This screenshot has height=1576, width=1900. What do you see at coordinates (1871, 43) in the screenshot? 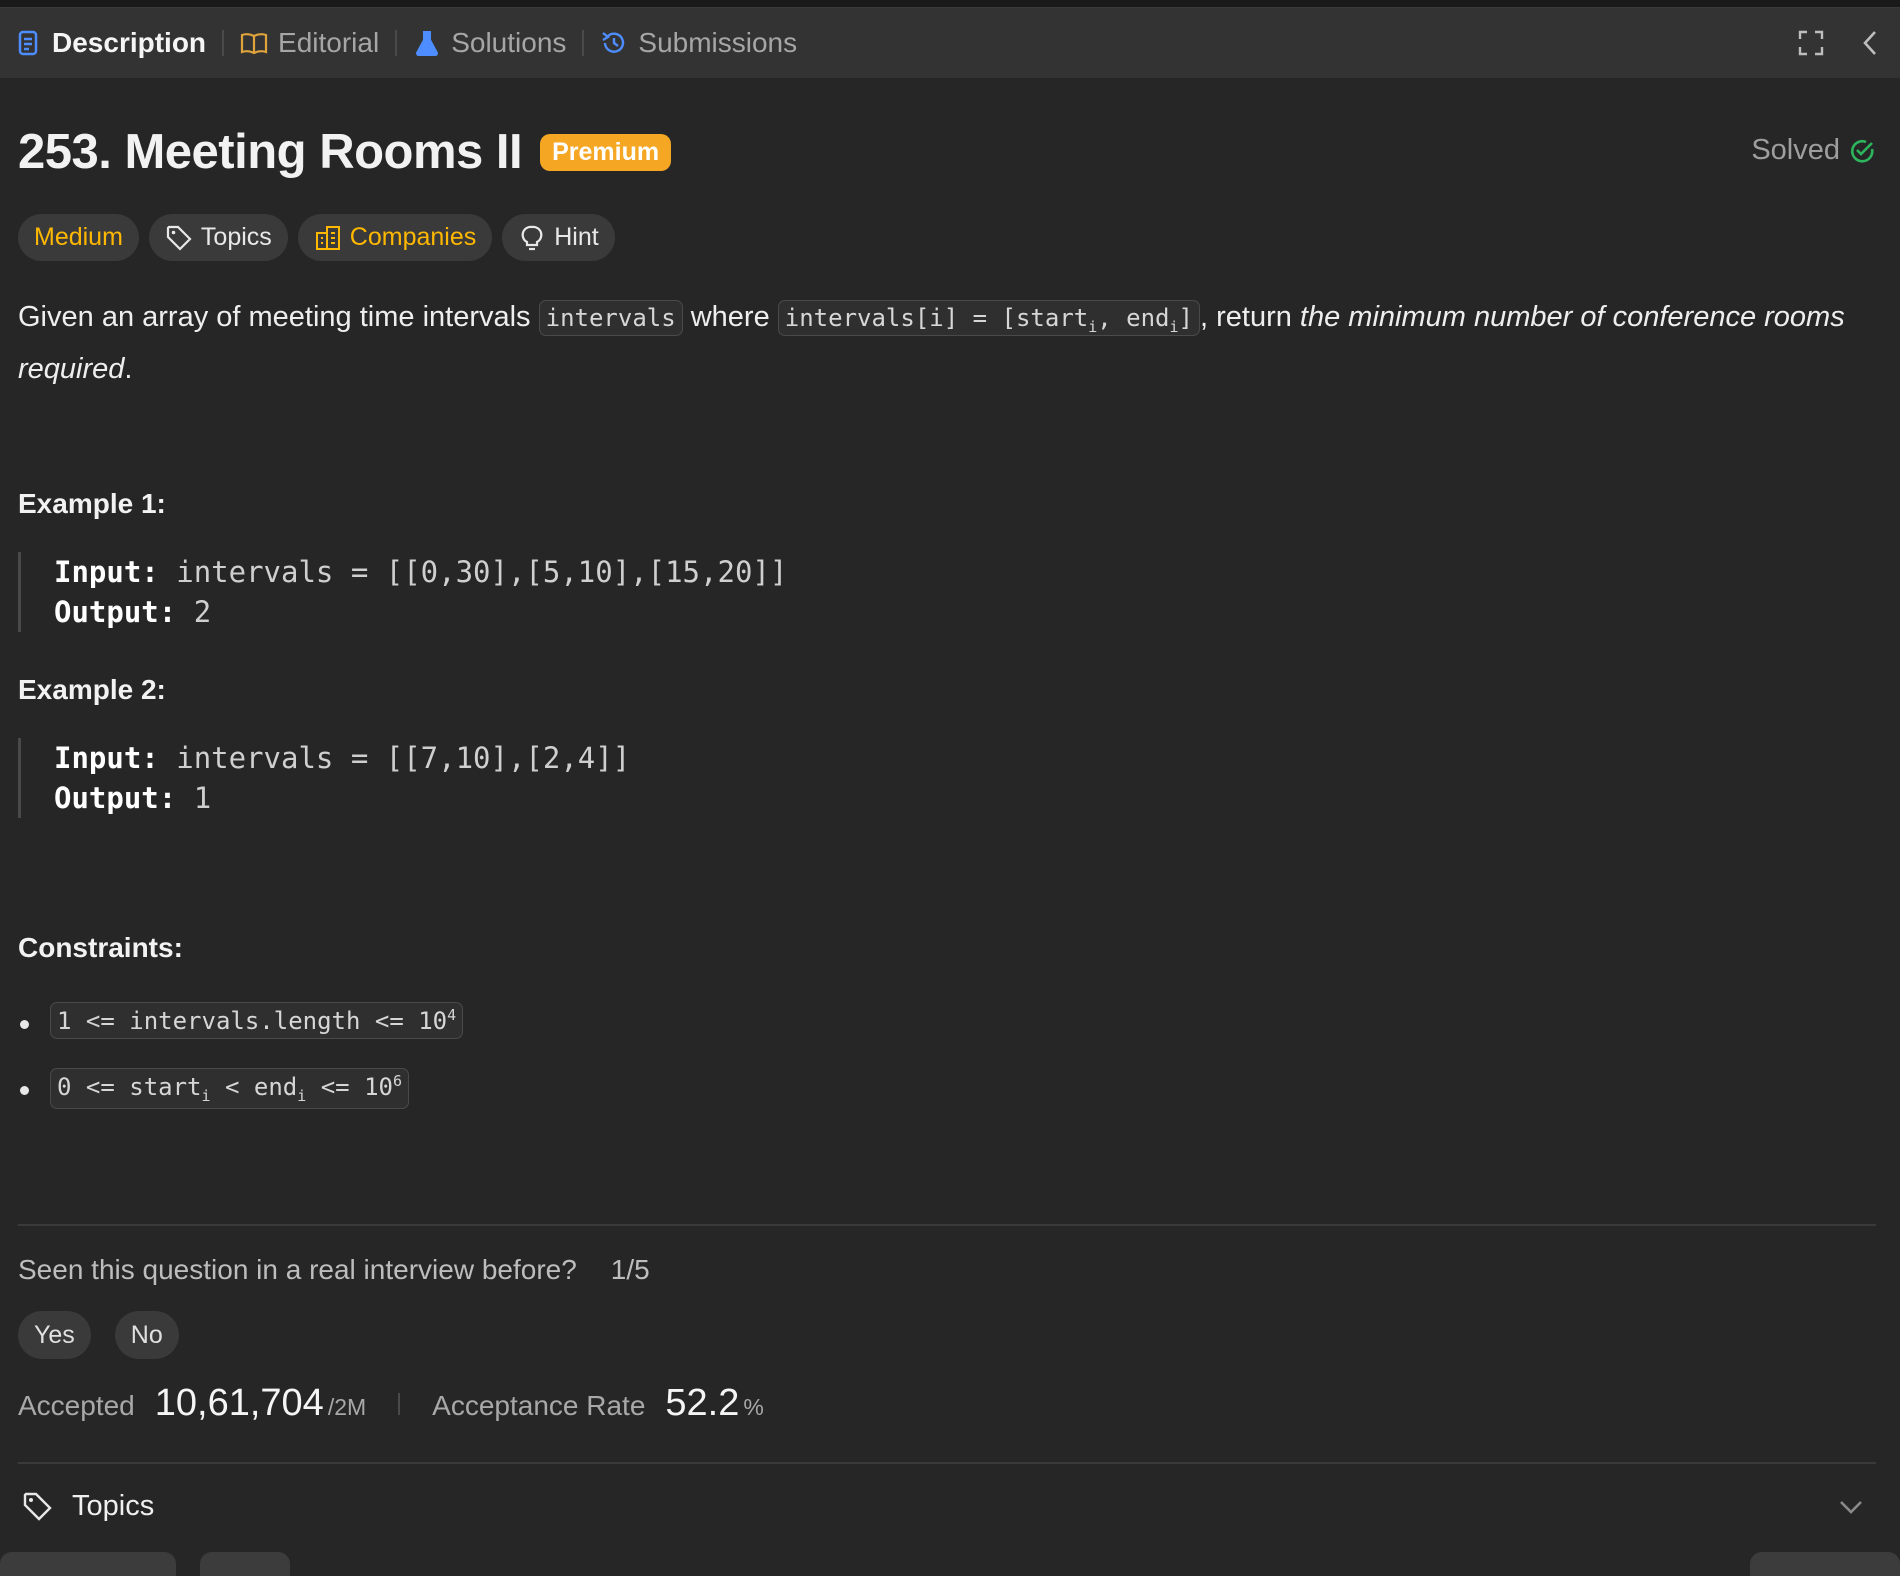
I see `collapse-left-icon` at bounding box center [1871, 43].